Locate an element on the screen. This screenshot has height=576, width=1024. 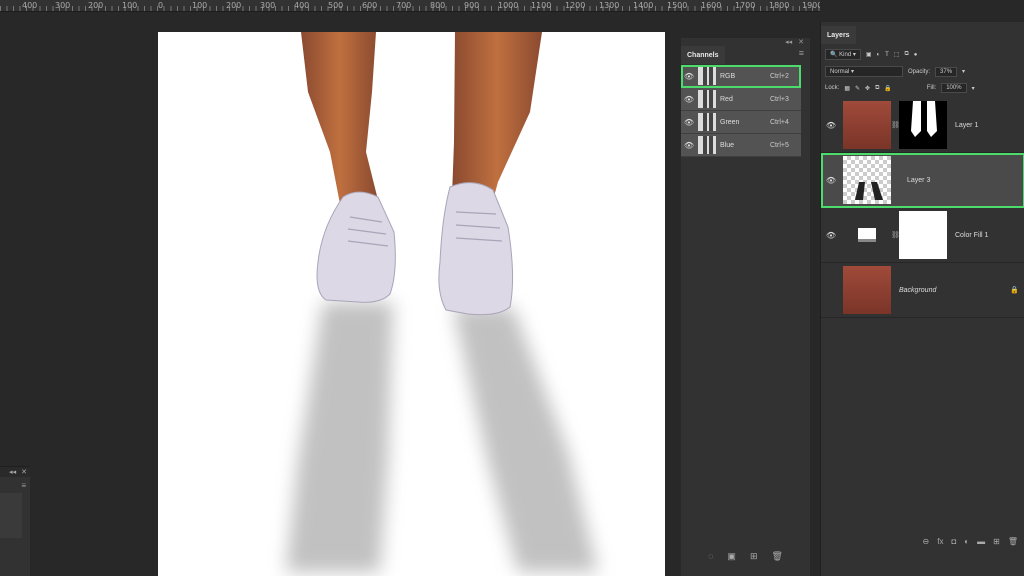
add-mask-icon: ◘ is located at coordinates (953, 541).